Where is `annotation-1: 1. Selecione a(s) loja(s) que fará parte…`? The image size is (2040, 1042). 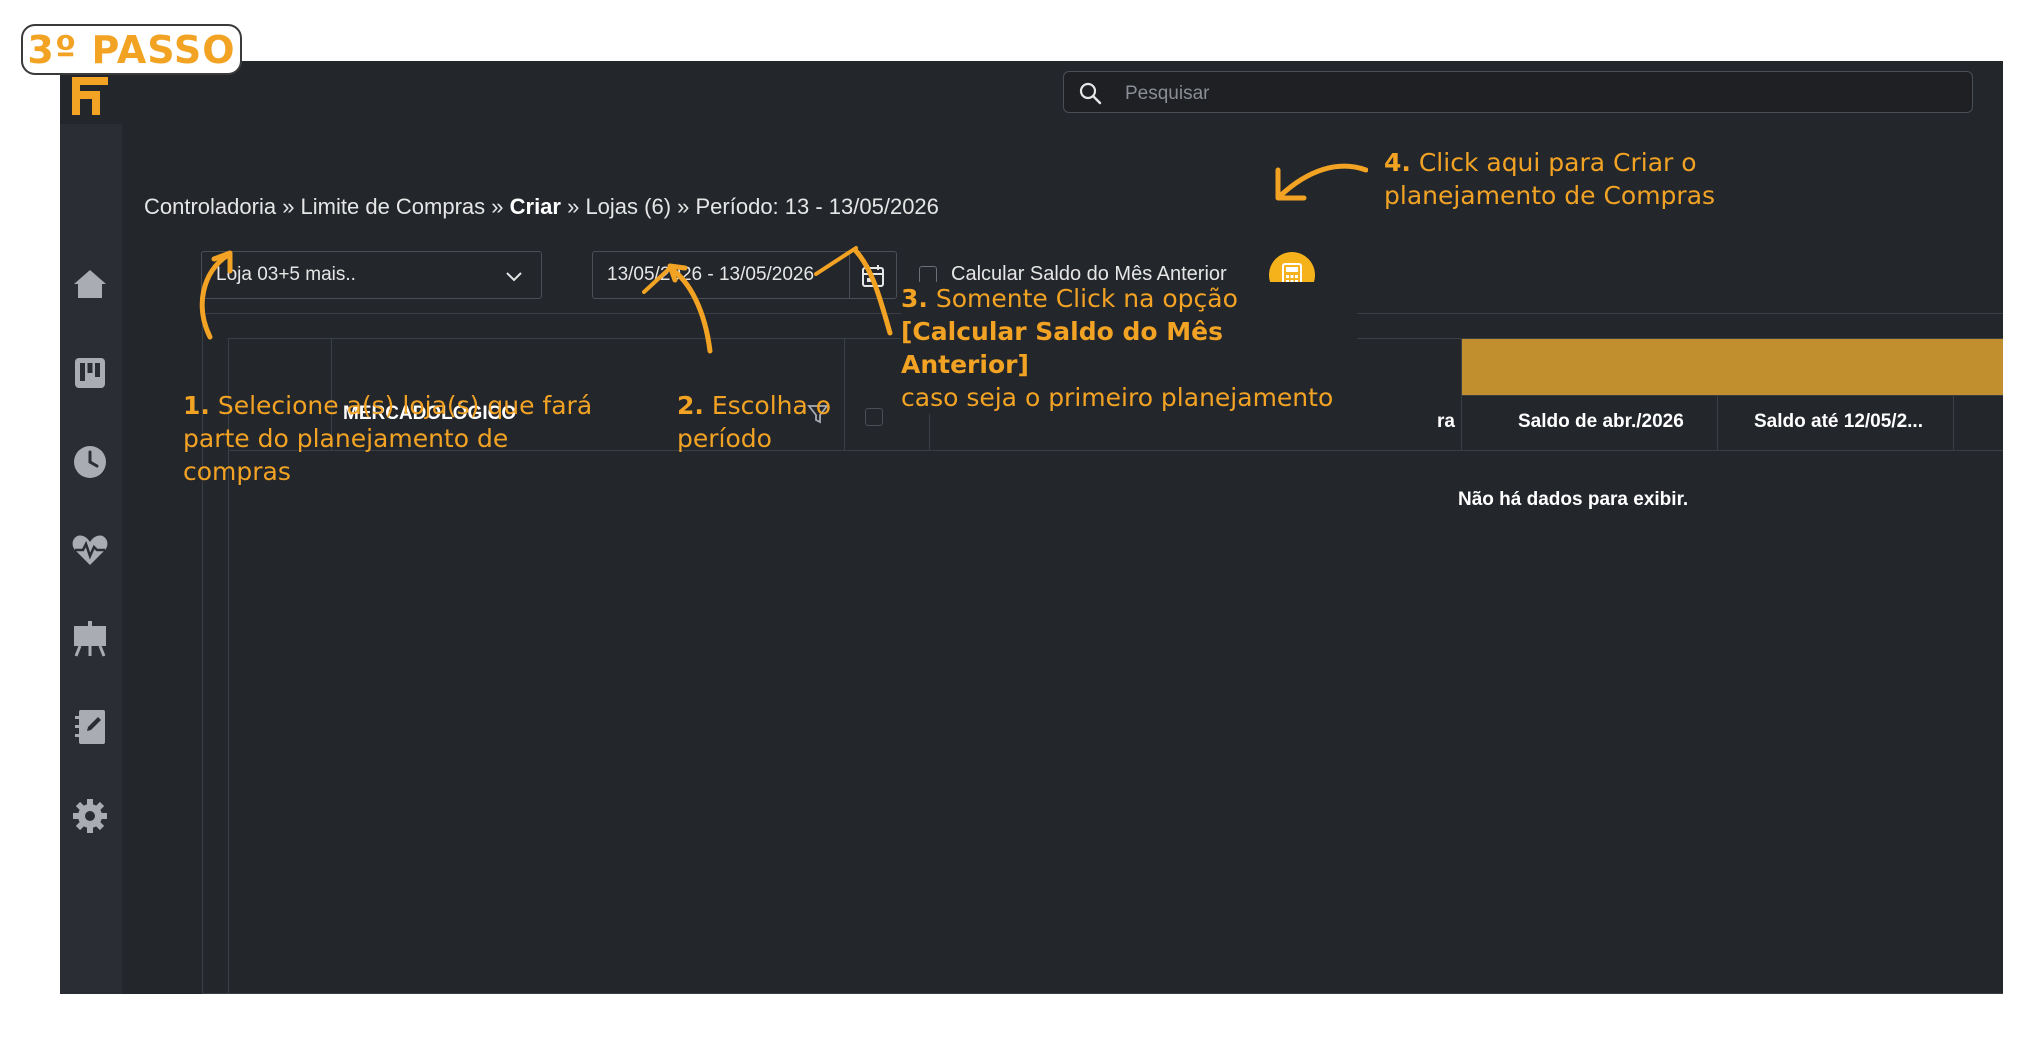 annotation-1: 1. Selecione a(s) loja(s) que fará parte… is located at coordinates (393, 438).